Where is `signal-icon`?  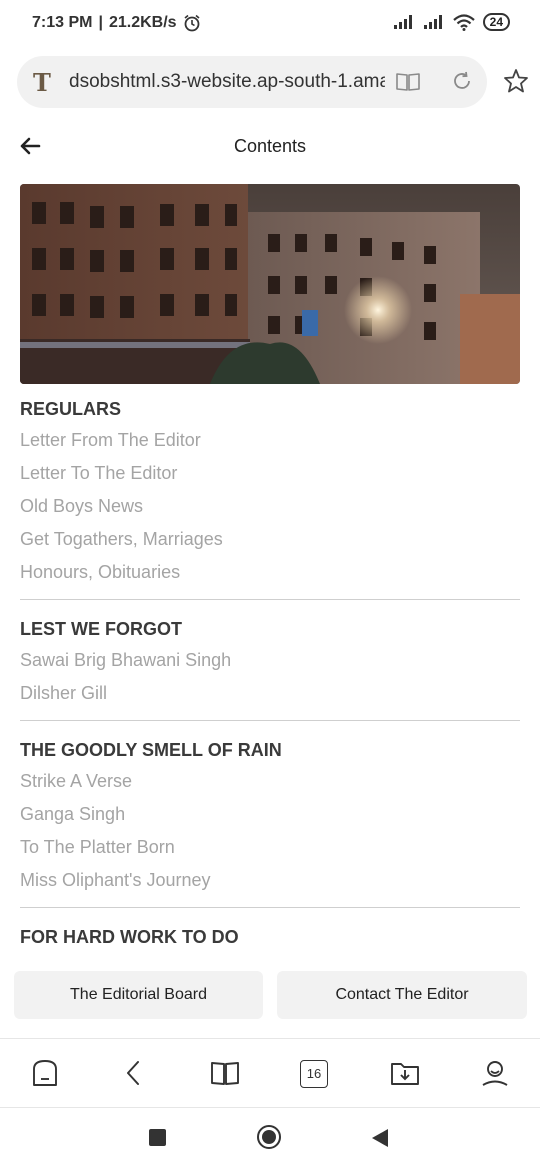 signal-icon is located at coordinates (402, 22).